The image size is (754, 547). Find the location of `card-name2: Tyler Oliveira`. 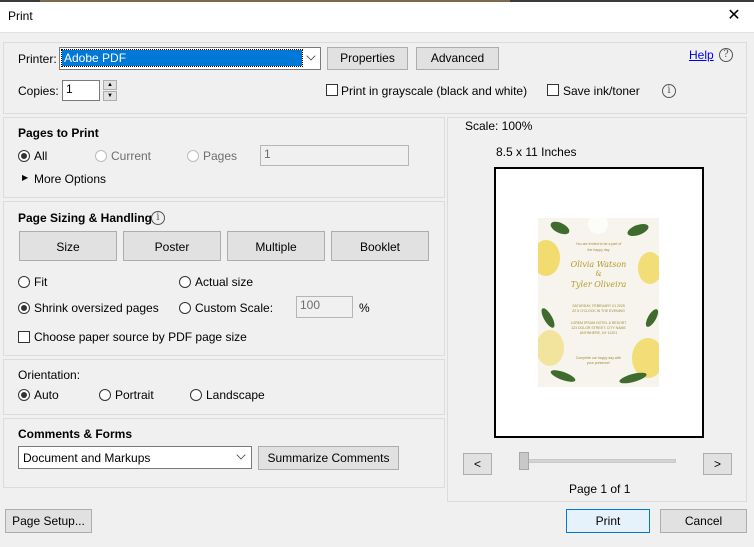

card-name2: Tyler Oliveira is located at coordinates (598, 284).